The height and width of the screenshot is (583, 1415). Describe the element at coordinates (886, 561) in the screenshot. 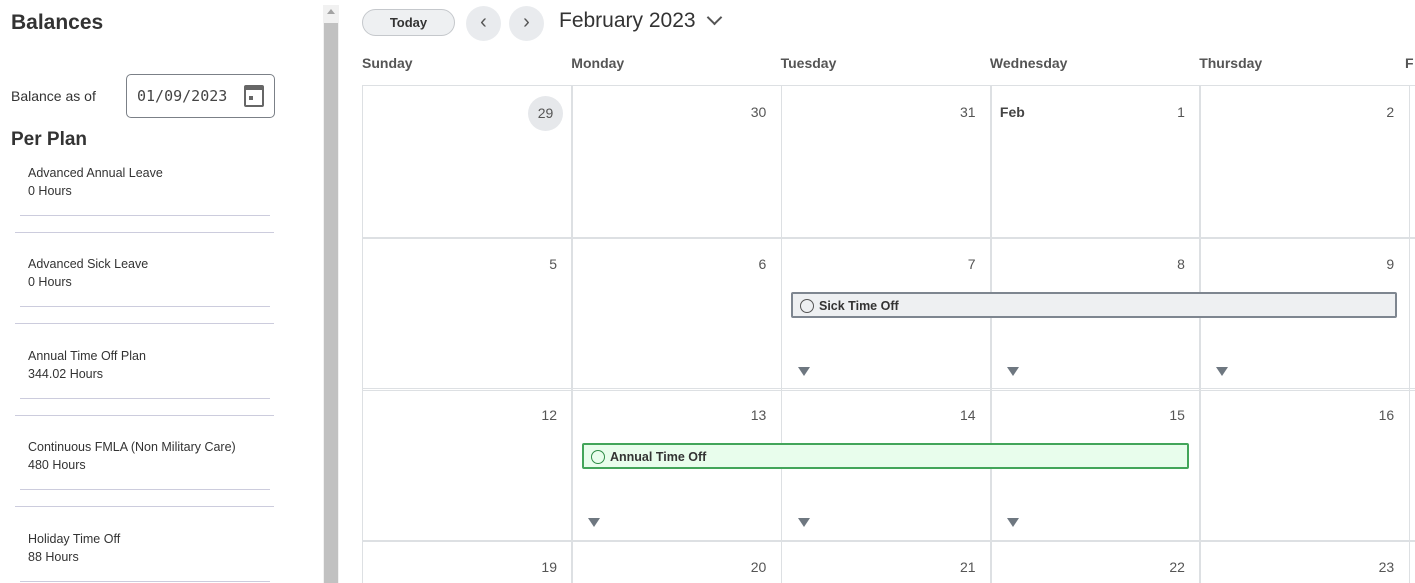

I see `day-cell: 21` at that location.